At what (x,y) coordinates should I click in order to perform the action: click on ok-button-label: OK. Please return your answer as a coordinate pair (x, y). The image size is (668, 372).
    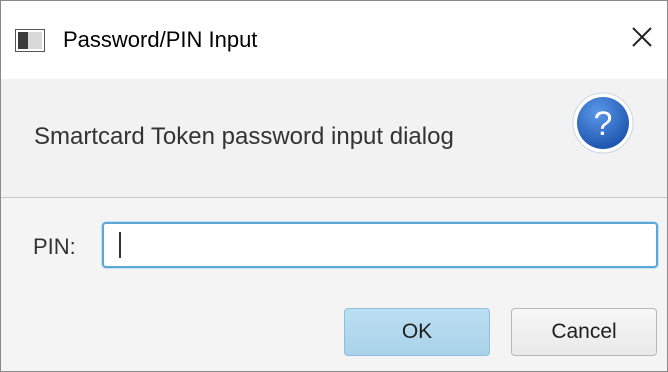
    Looking at the image, I should click on (417, 331).